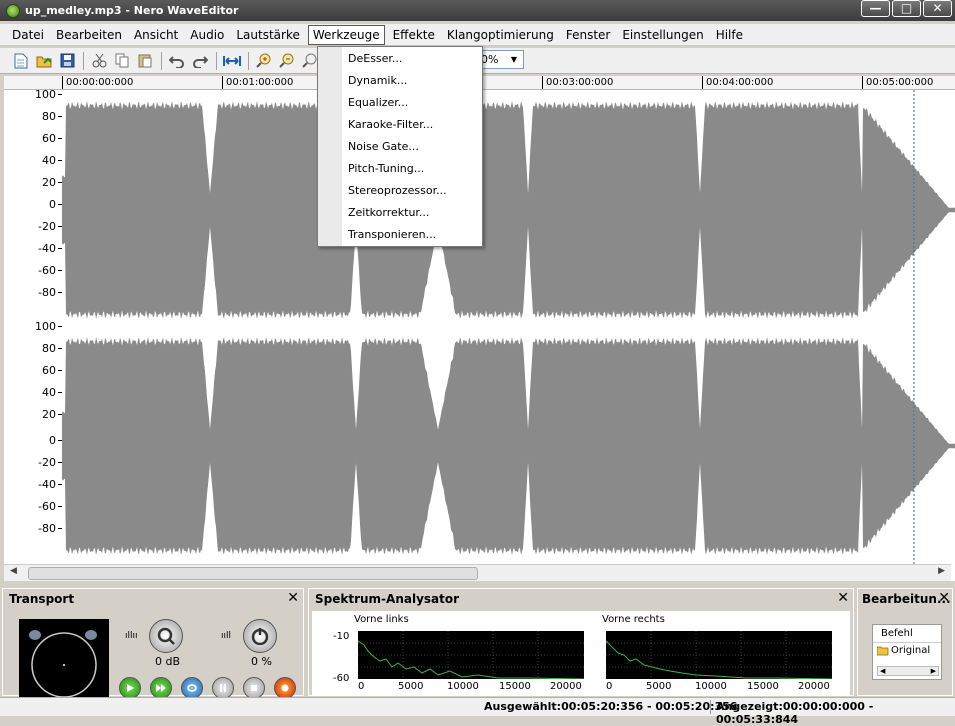  Describe the element at coordinates (514, 59) in the screenshot. I see `chevron-down-icon: ▼` at that location.